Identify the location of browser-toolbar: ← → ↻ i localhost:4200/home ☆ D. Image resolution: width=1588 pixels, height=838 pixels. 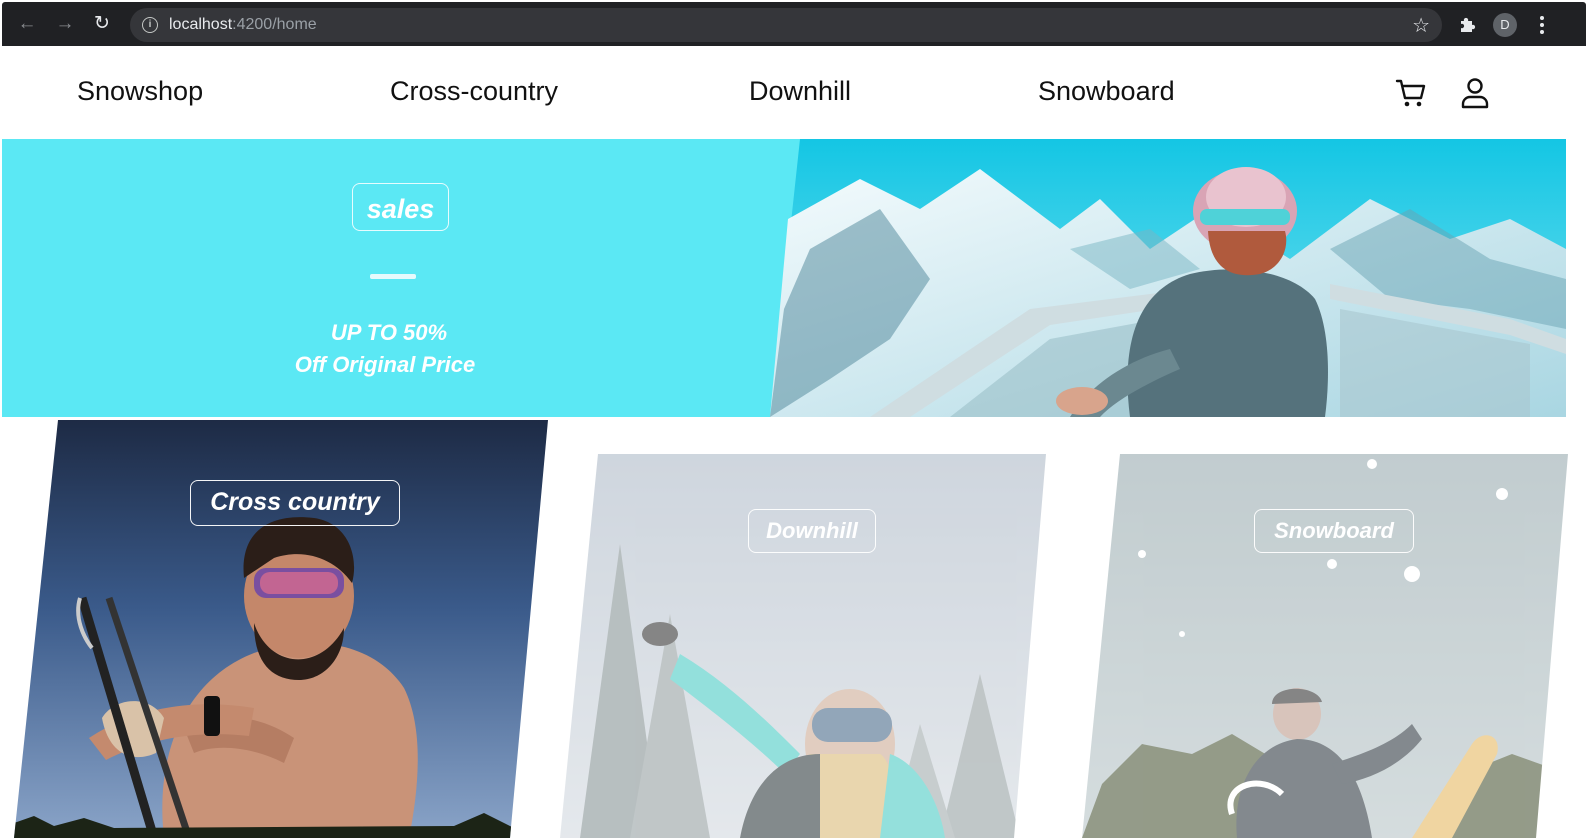
(794, 24).